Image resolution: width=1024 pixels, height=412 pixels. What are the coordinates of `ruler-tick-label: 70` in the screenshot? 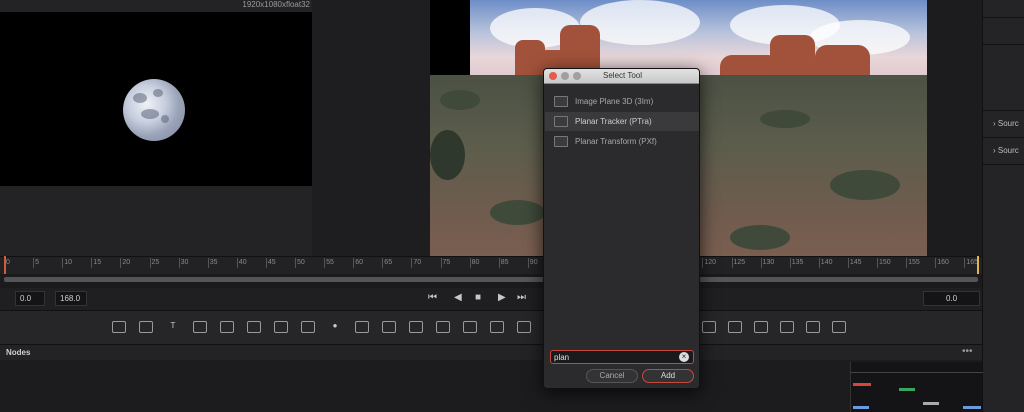 It's located at (416, 263).